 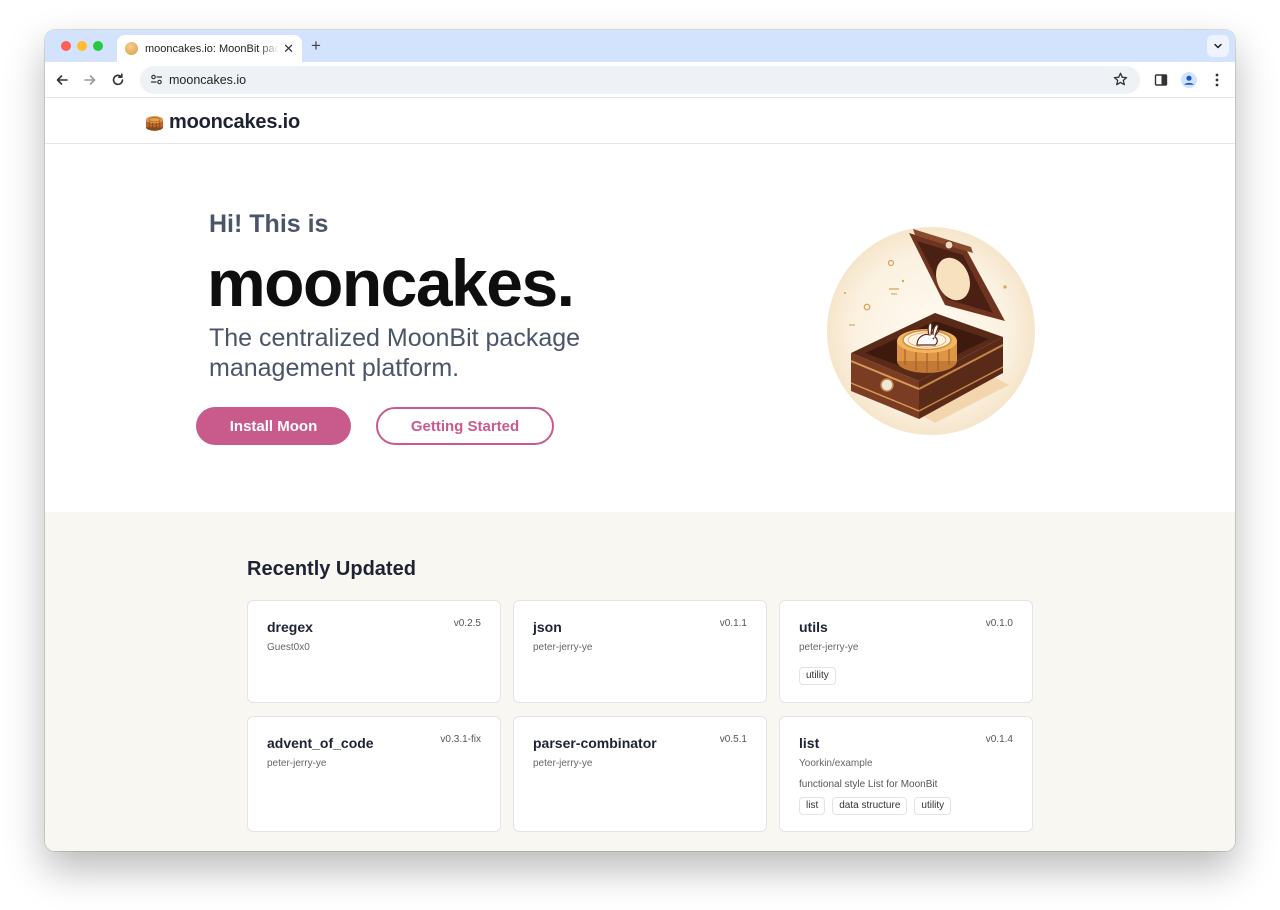 What do you see at coordinates (208, 80) in the screenshot?
I see `url-text: mooncakes.io` at bounding box center [208, 80].